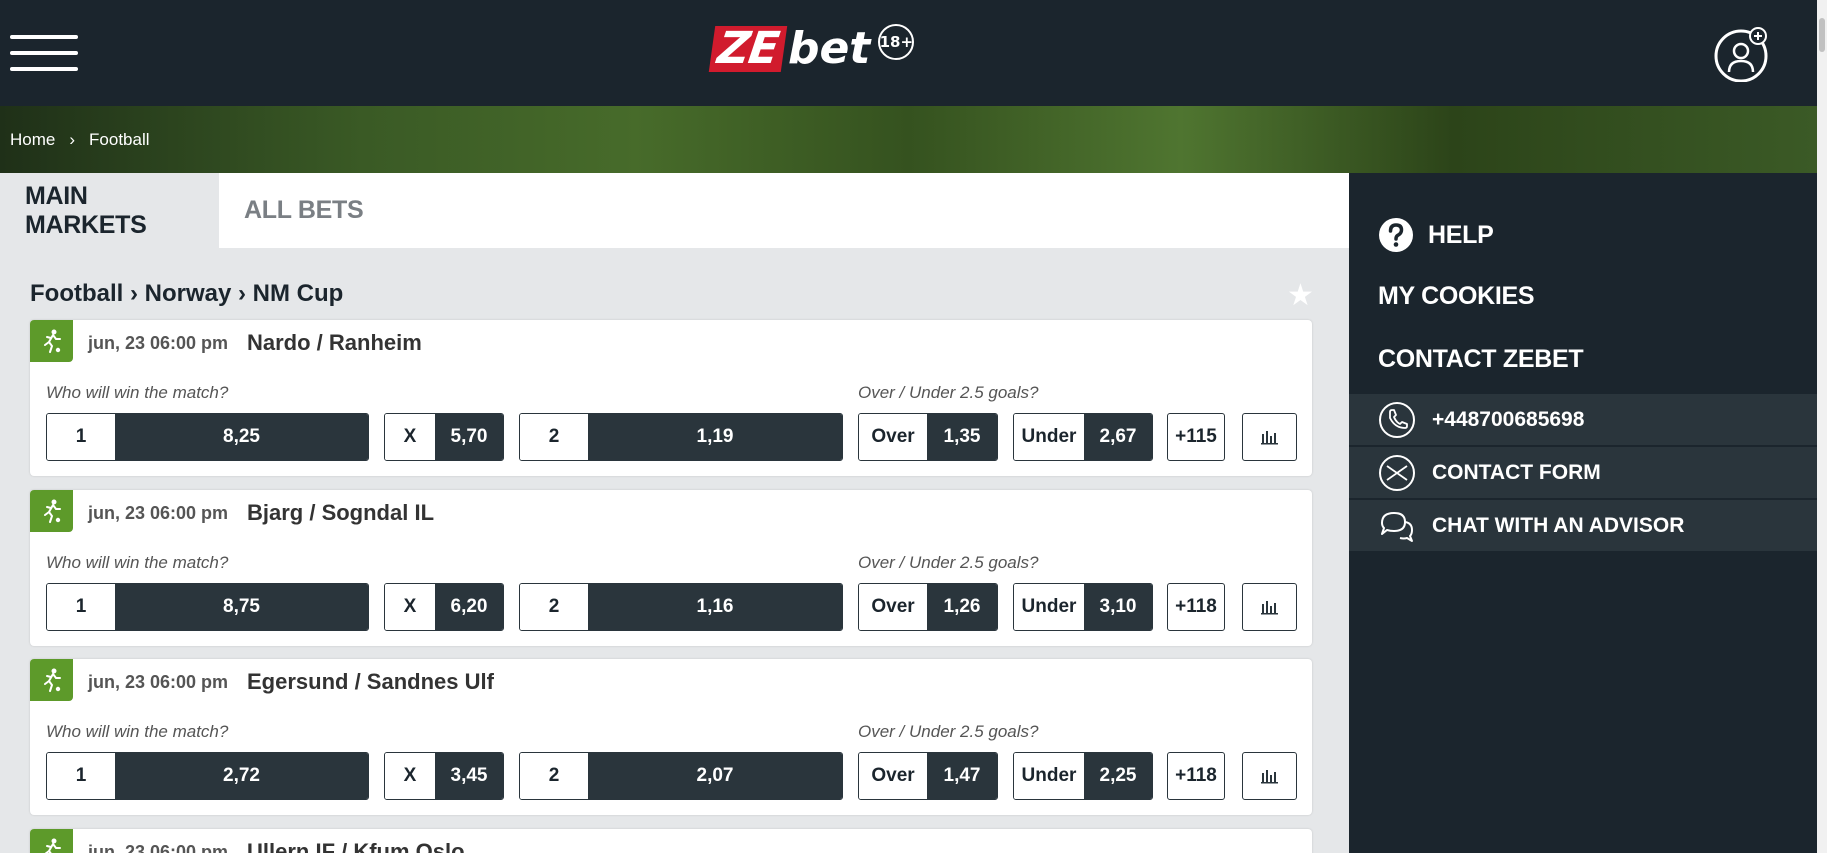  I want to click on odd-home: 1 2,72, so click(207, 776).